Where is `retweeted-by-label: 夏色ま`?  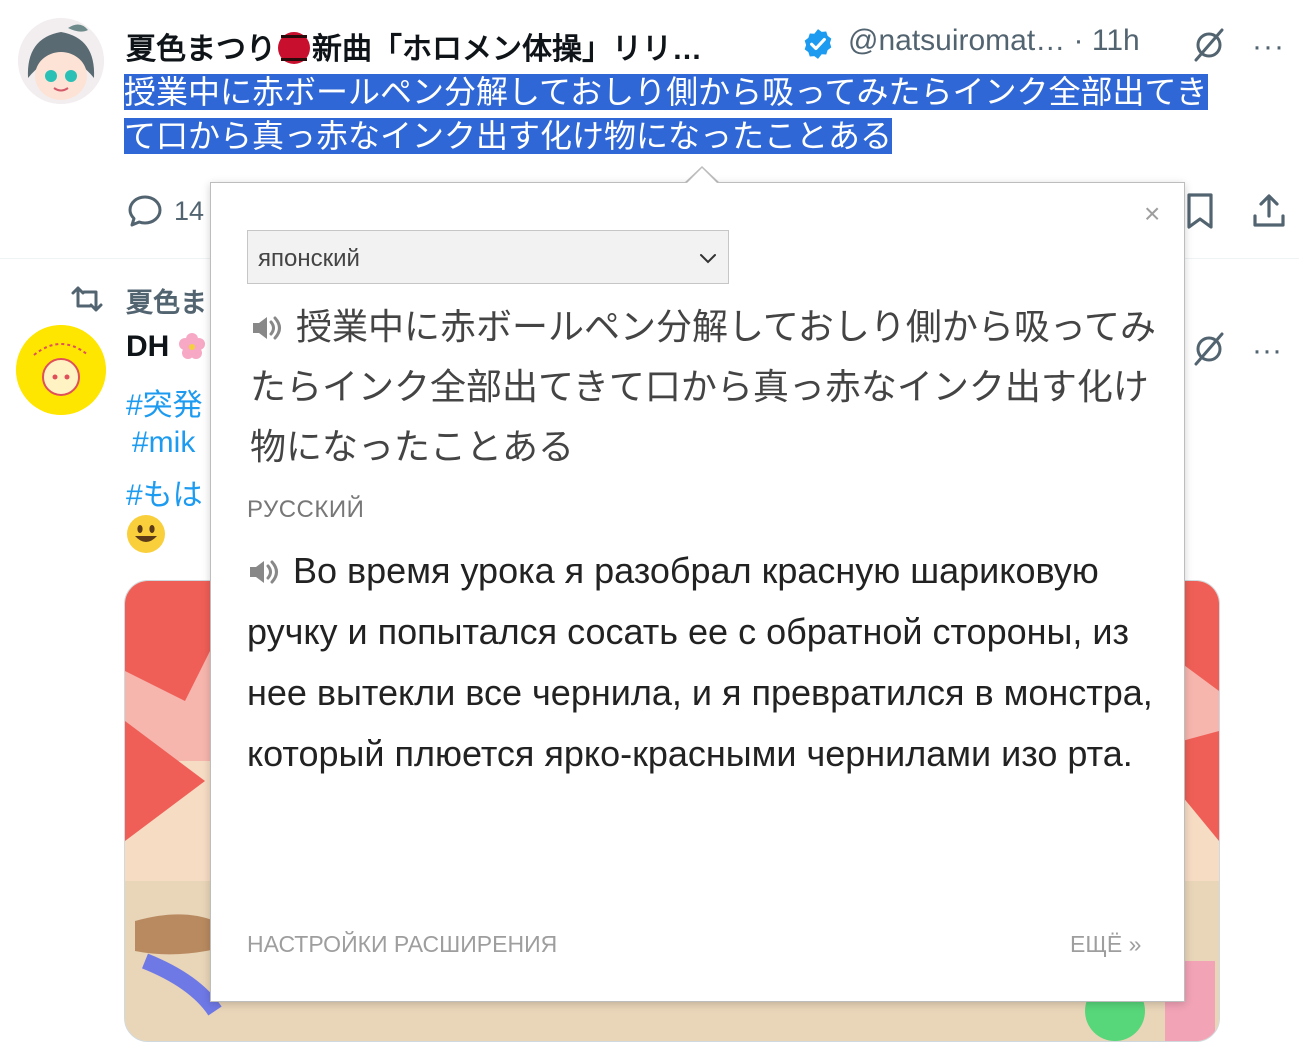
retweeted-by-label: 夏色ま is located at coordinates (166, 300).